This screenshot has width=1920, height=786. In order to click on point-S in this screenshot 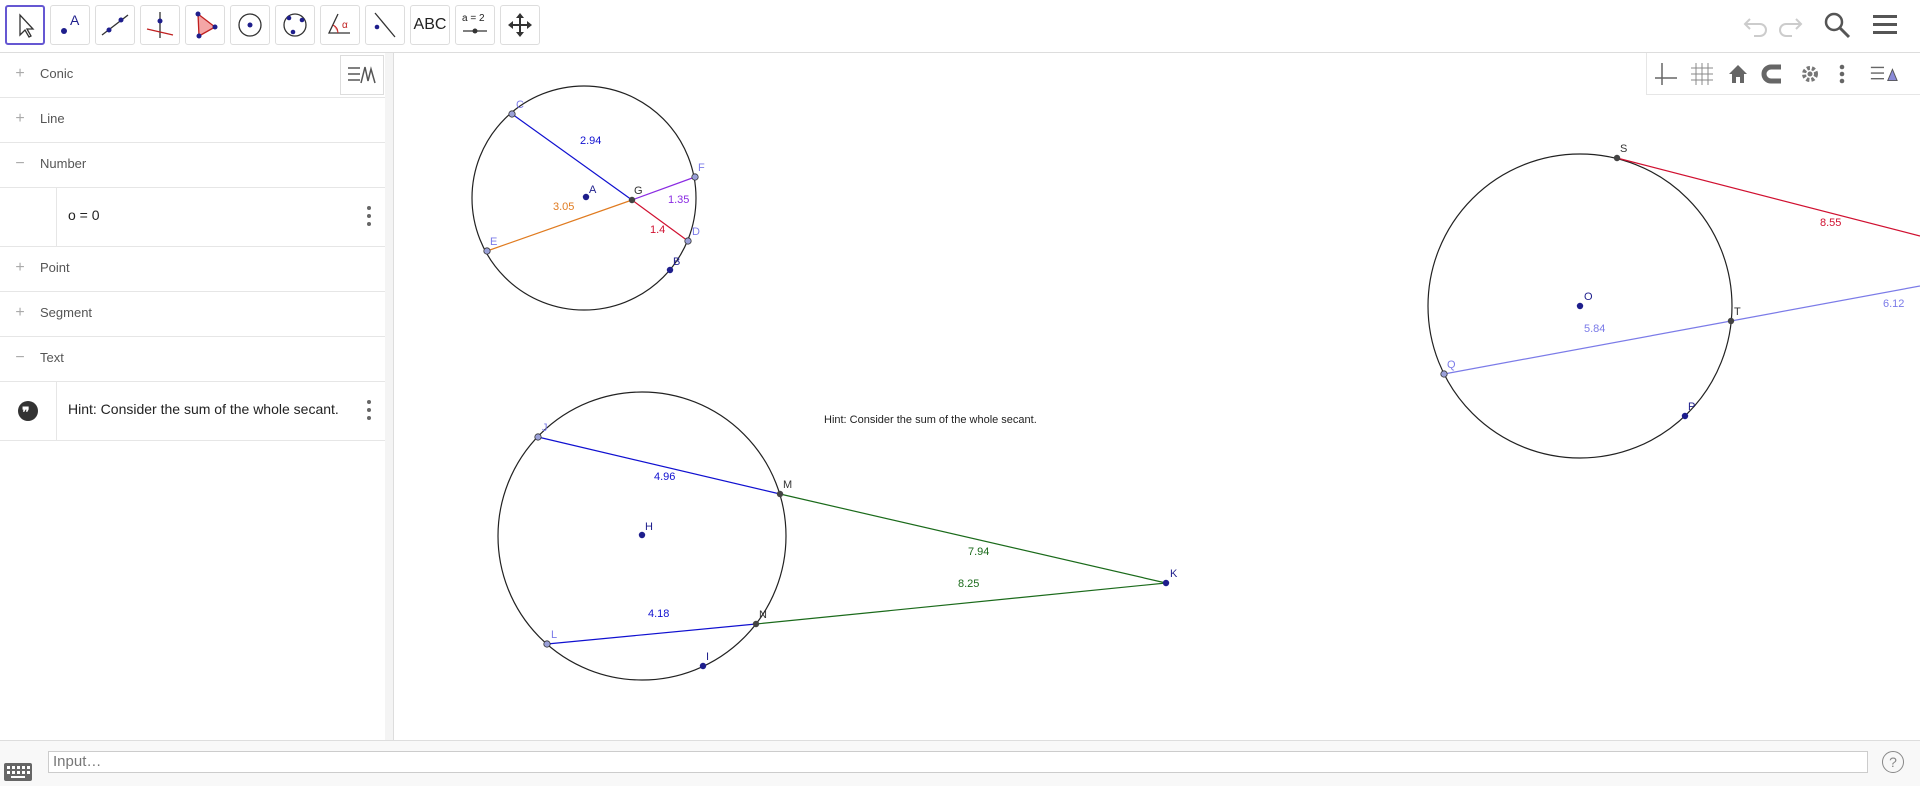, I will do `click(1617, 158)`.